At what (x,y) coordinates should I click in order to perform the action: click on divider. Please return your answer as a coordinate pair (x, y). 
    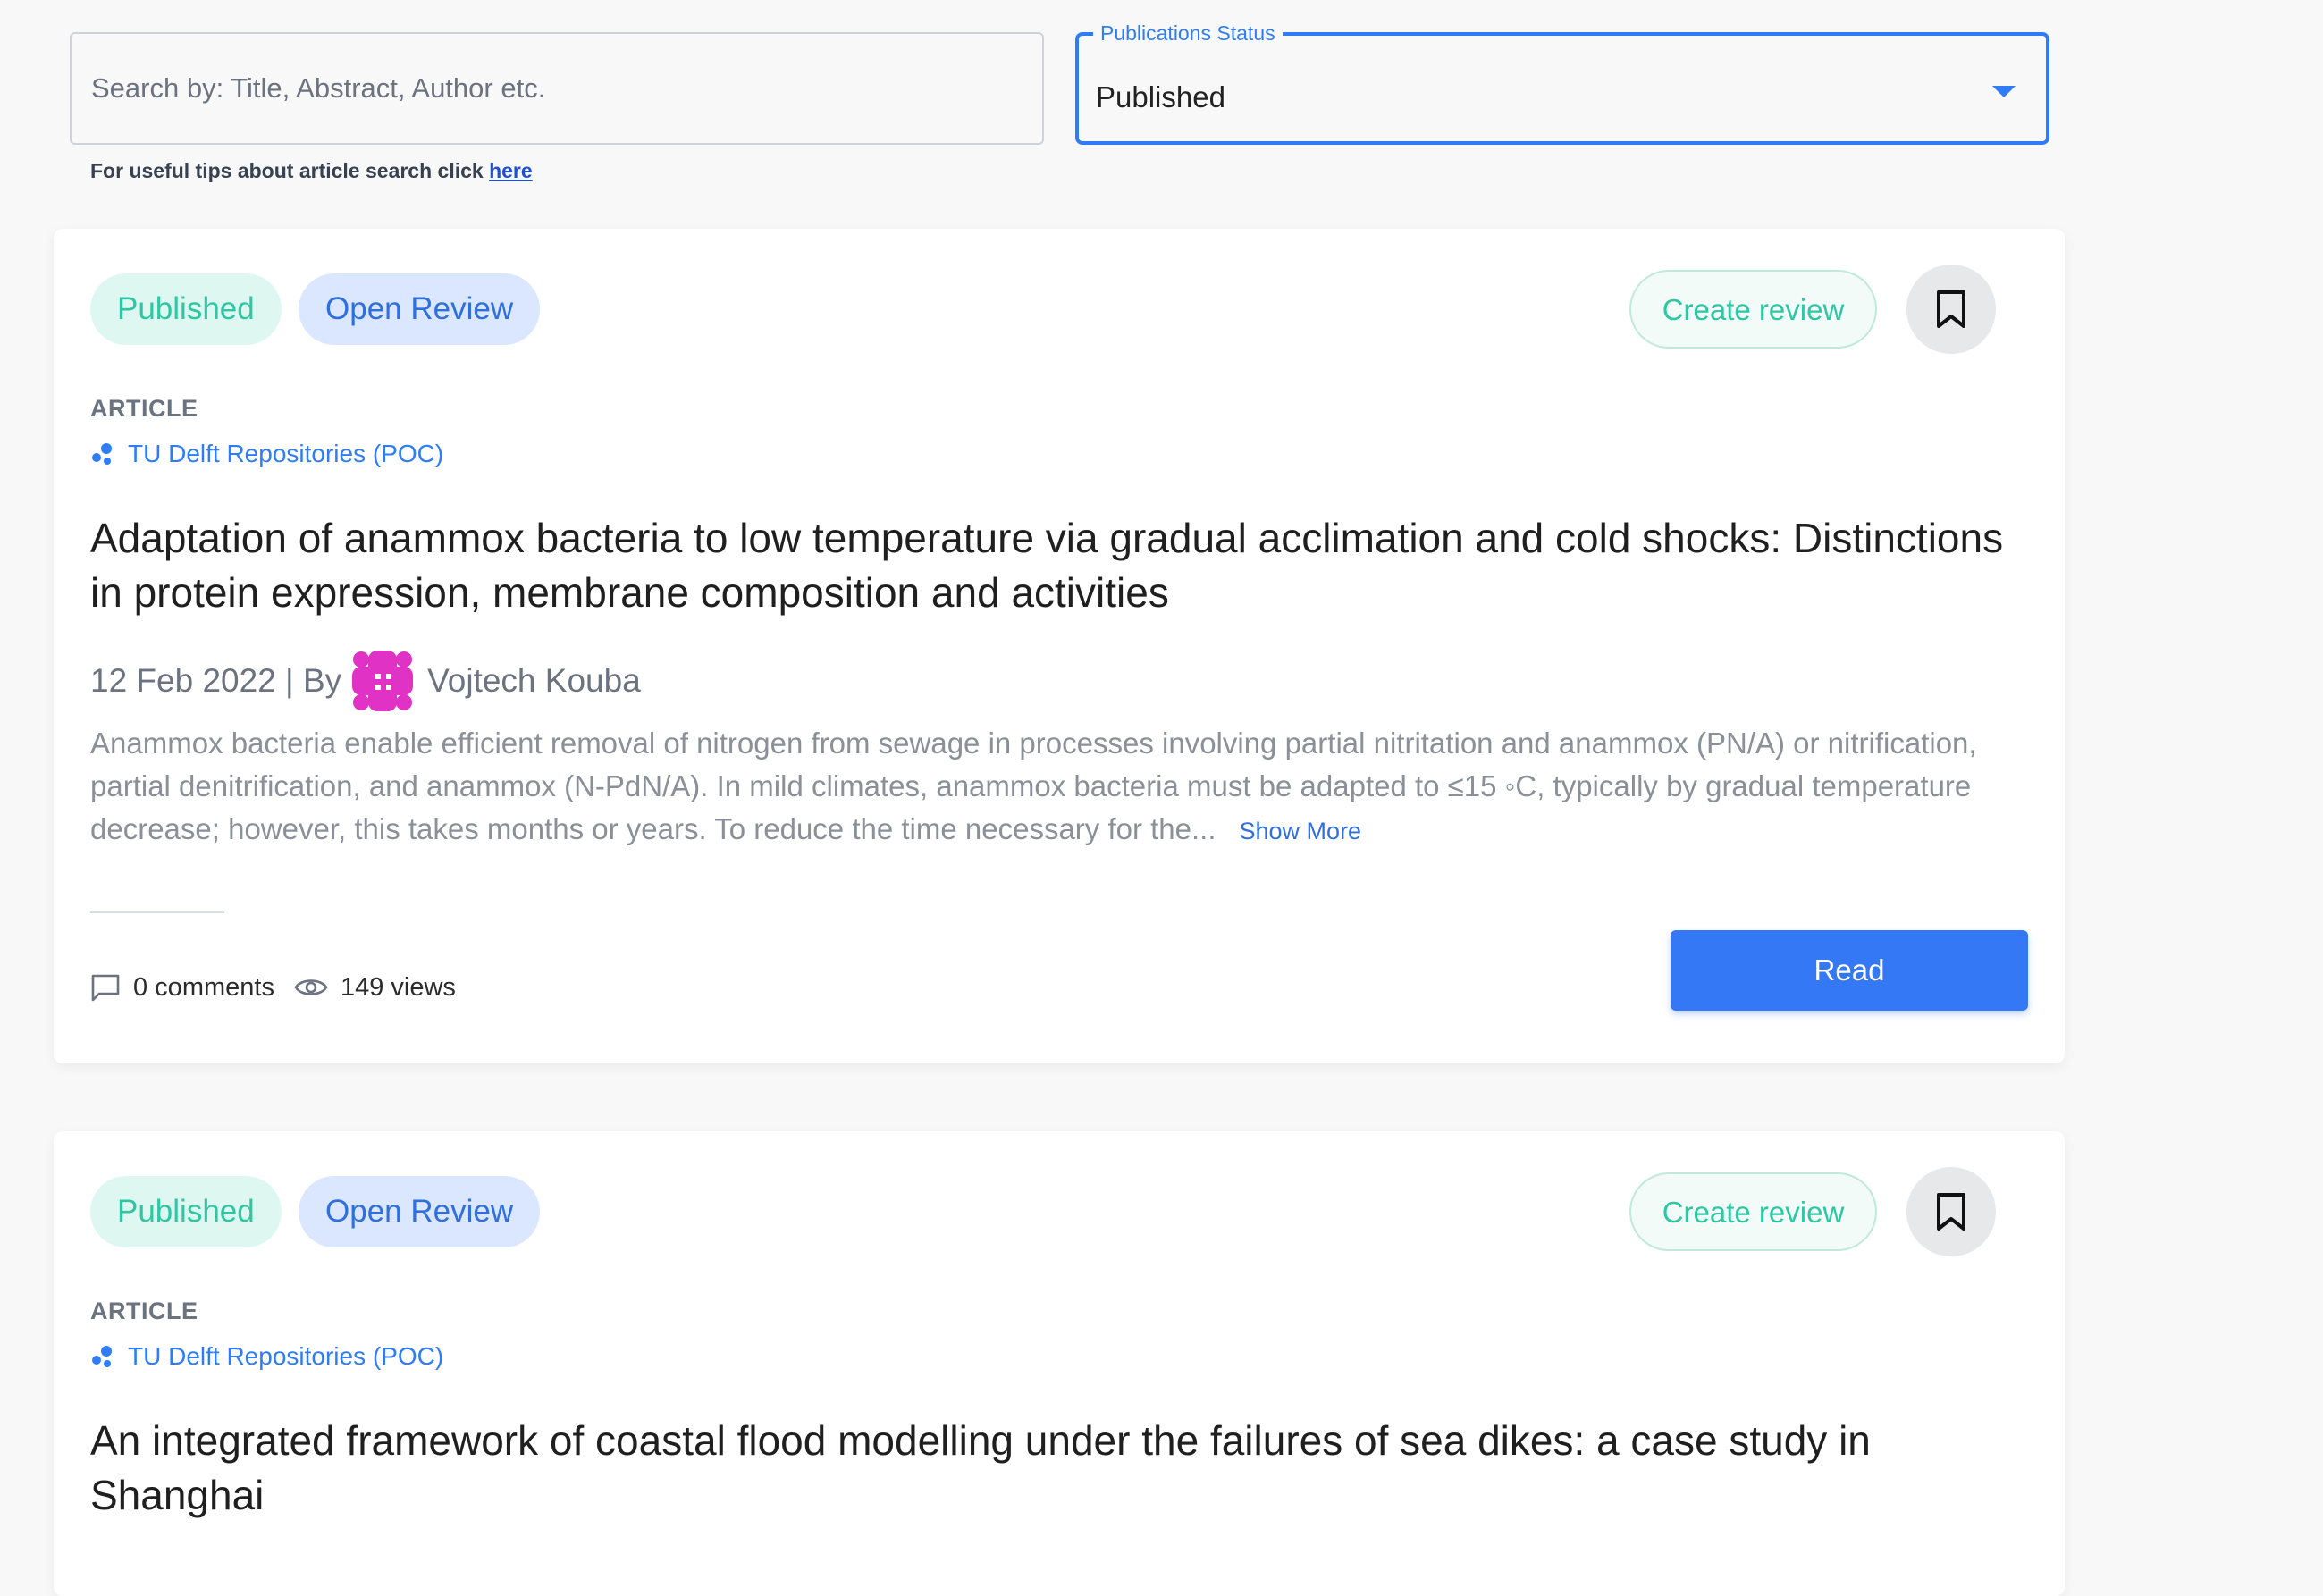
    Looking at the image, I should click on (157, 912).